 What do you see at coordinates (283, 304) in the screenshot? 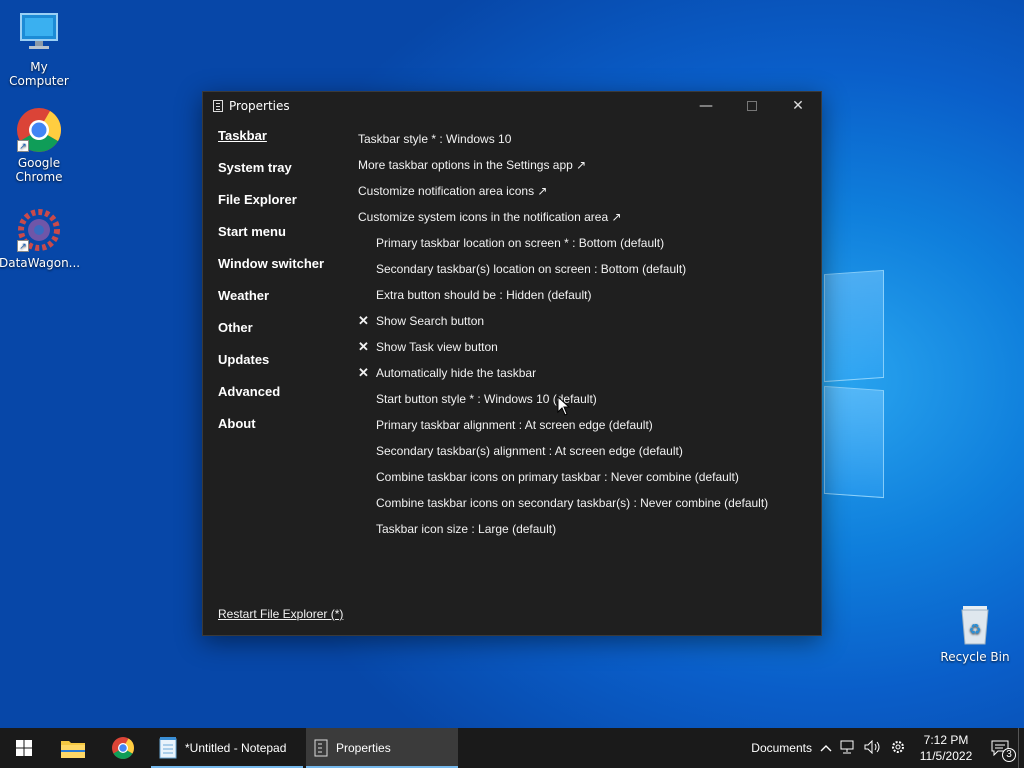
I see `sidebar-item-weather: Weather` at bounding box center [283, 304].